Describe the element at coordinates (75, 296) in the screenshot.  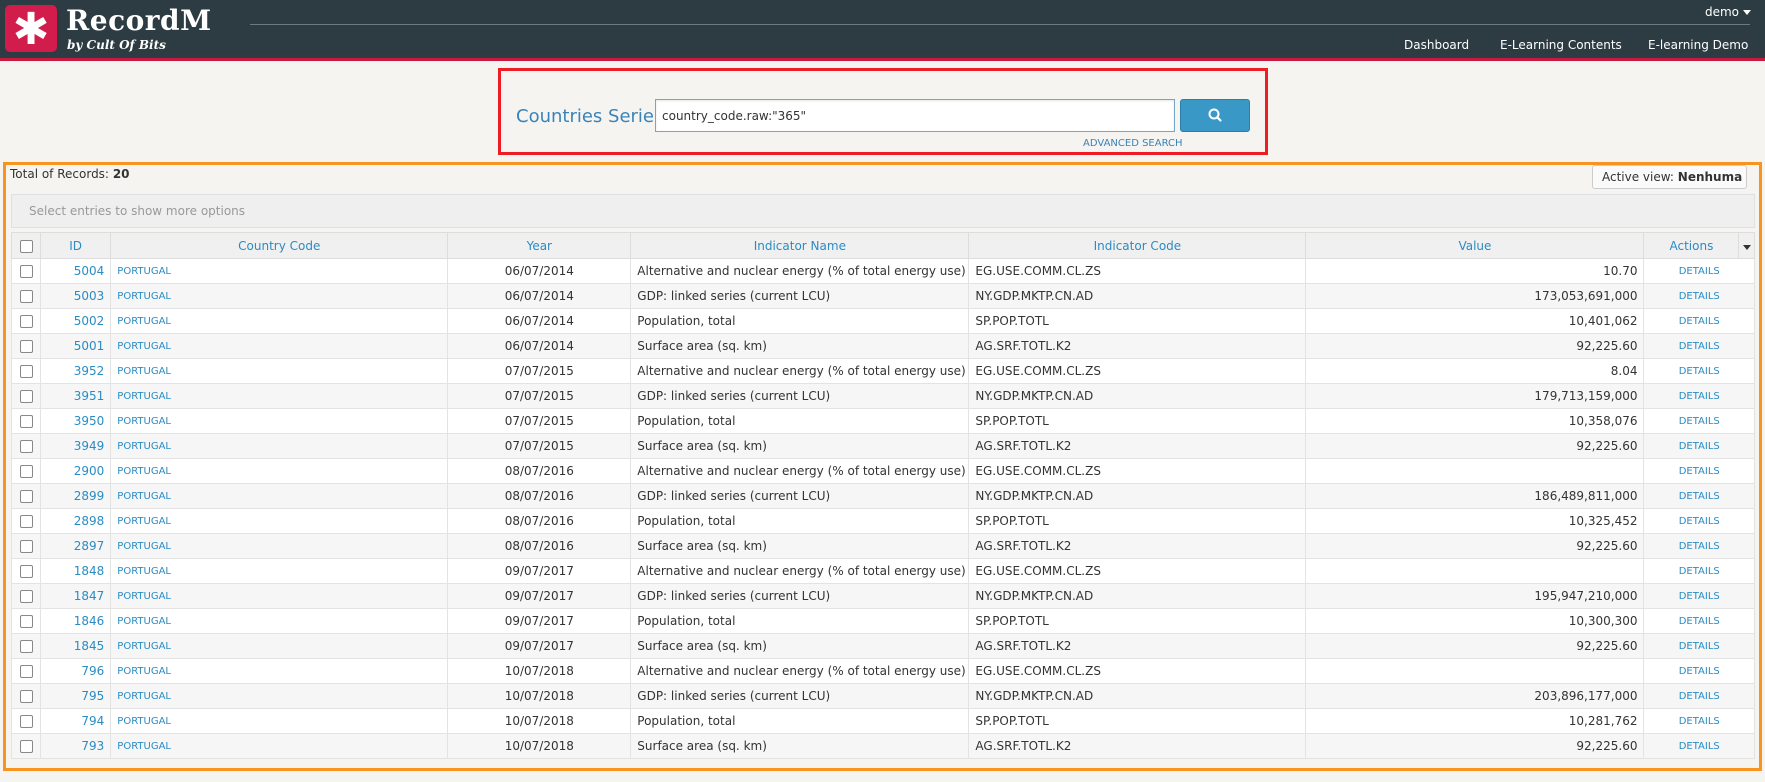
I see `row-id: 5003` at that location.